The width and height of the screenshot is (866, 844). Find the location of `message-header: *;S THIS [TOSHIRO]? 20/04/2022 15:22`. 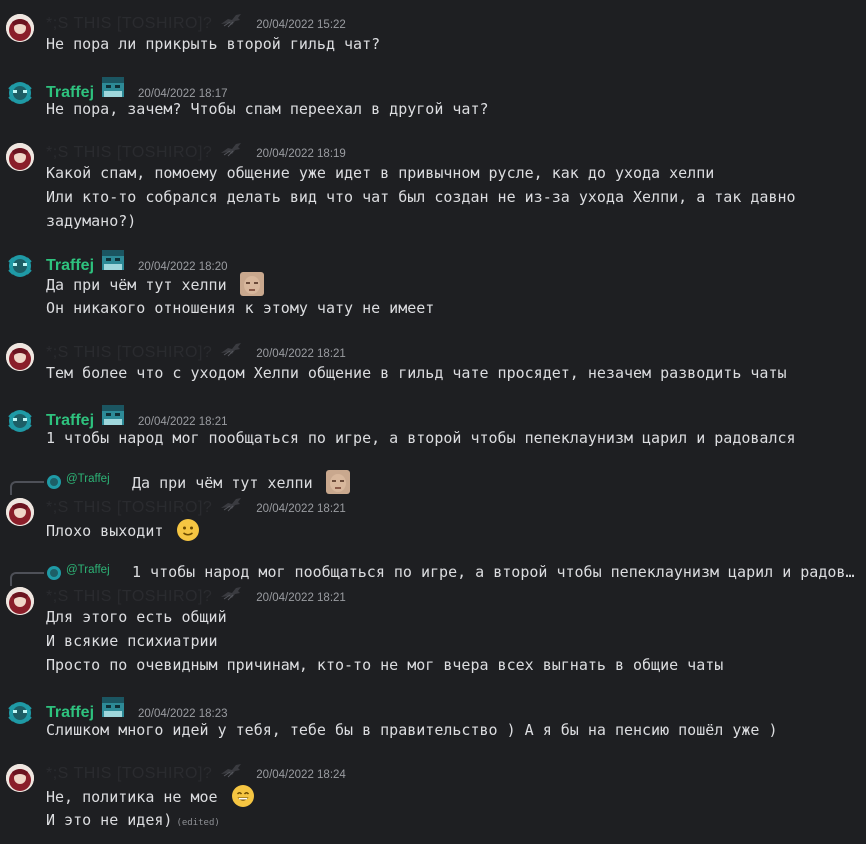

message-header: *;S THIS [TOSHIRO]? 20/04/2022 15:22 is located at coordinates (196, 23).